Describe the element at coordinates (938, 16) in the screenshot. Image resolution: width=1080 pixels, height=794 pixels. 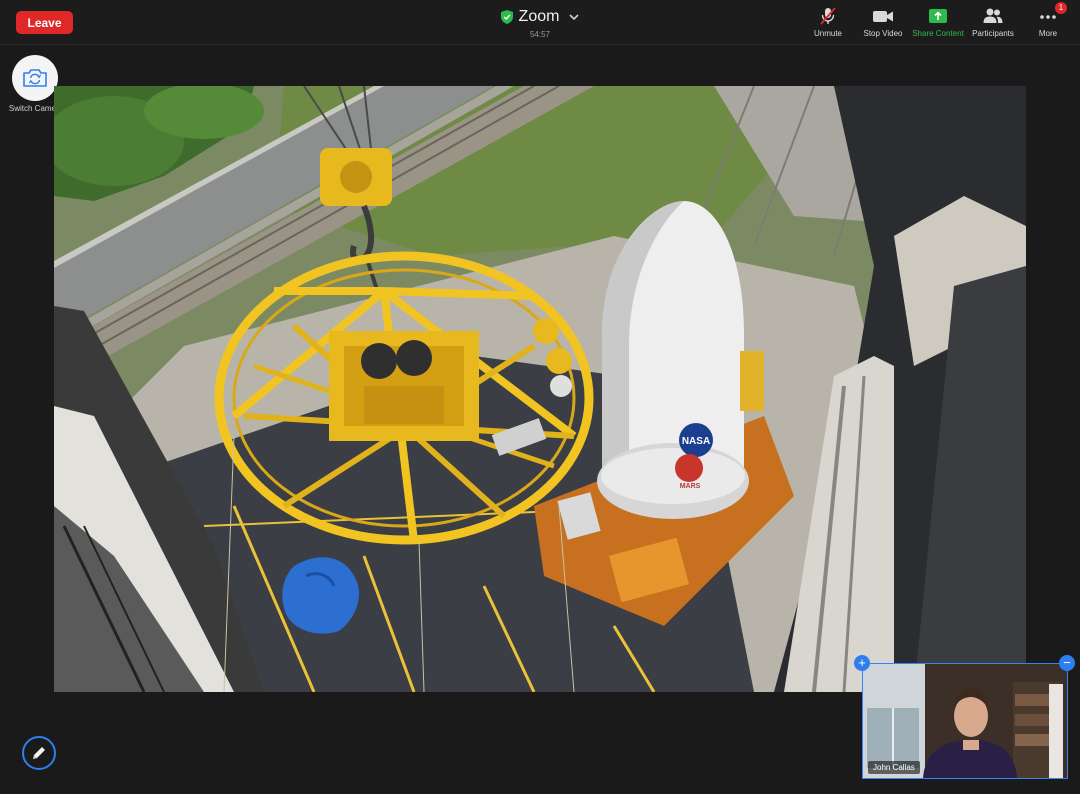
I see `share-screen-icon` at that location.